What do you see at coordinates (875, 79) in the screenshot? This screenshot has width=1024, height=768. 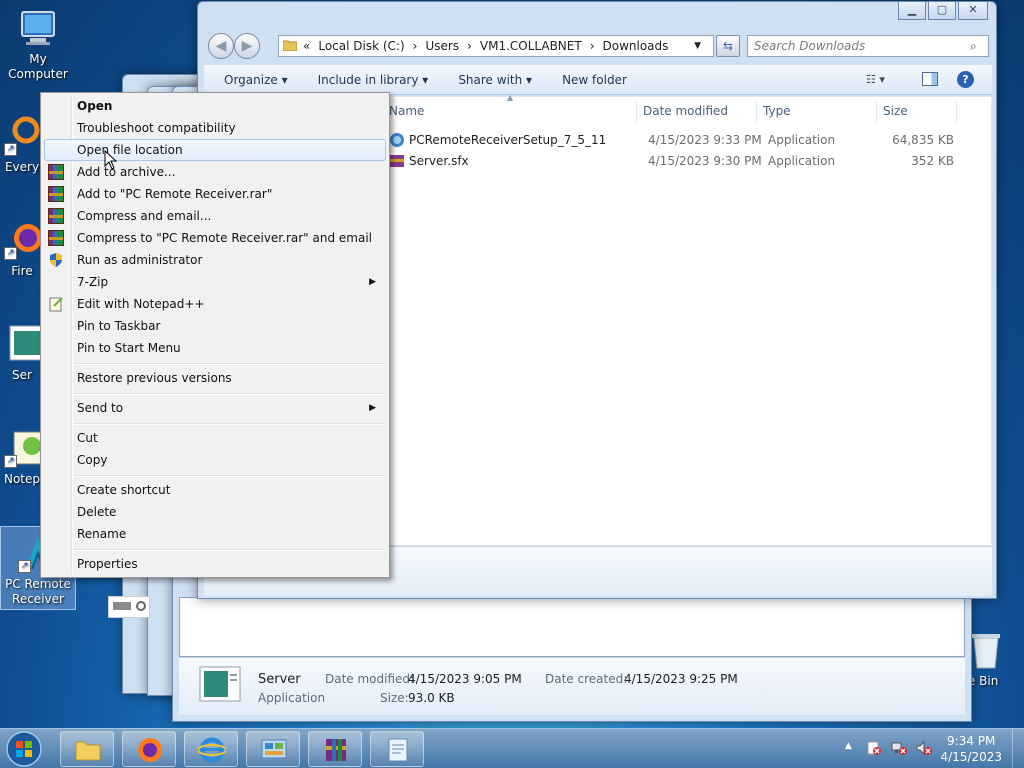 I see `view-options-icon: ☷ ▾` at bounding box center [875, 79].